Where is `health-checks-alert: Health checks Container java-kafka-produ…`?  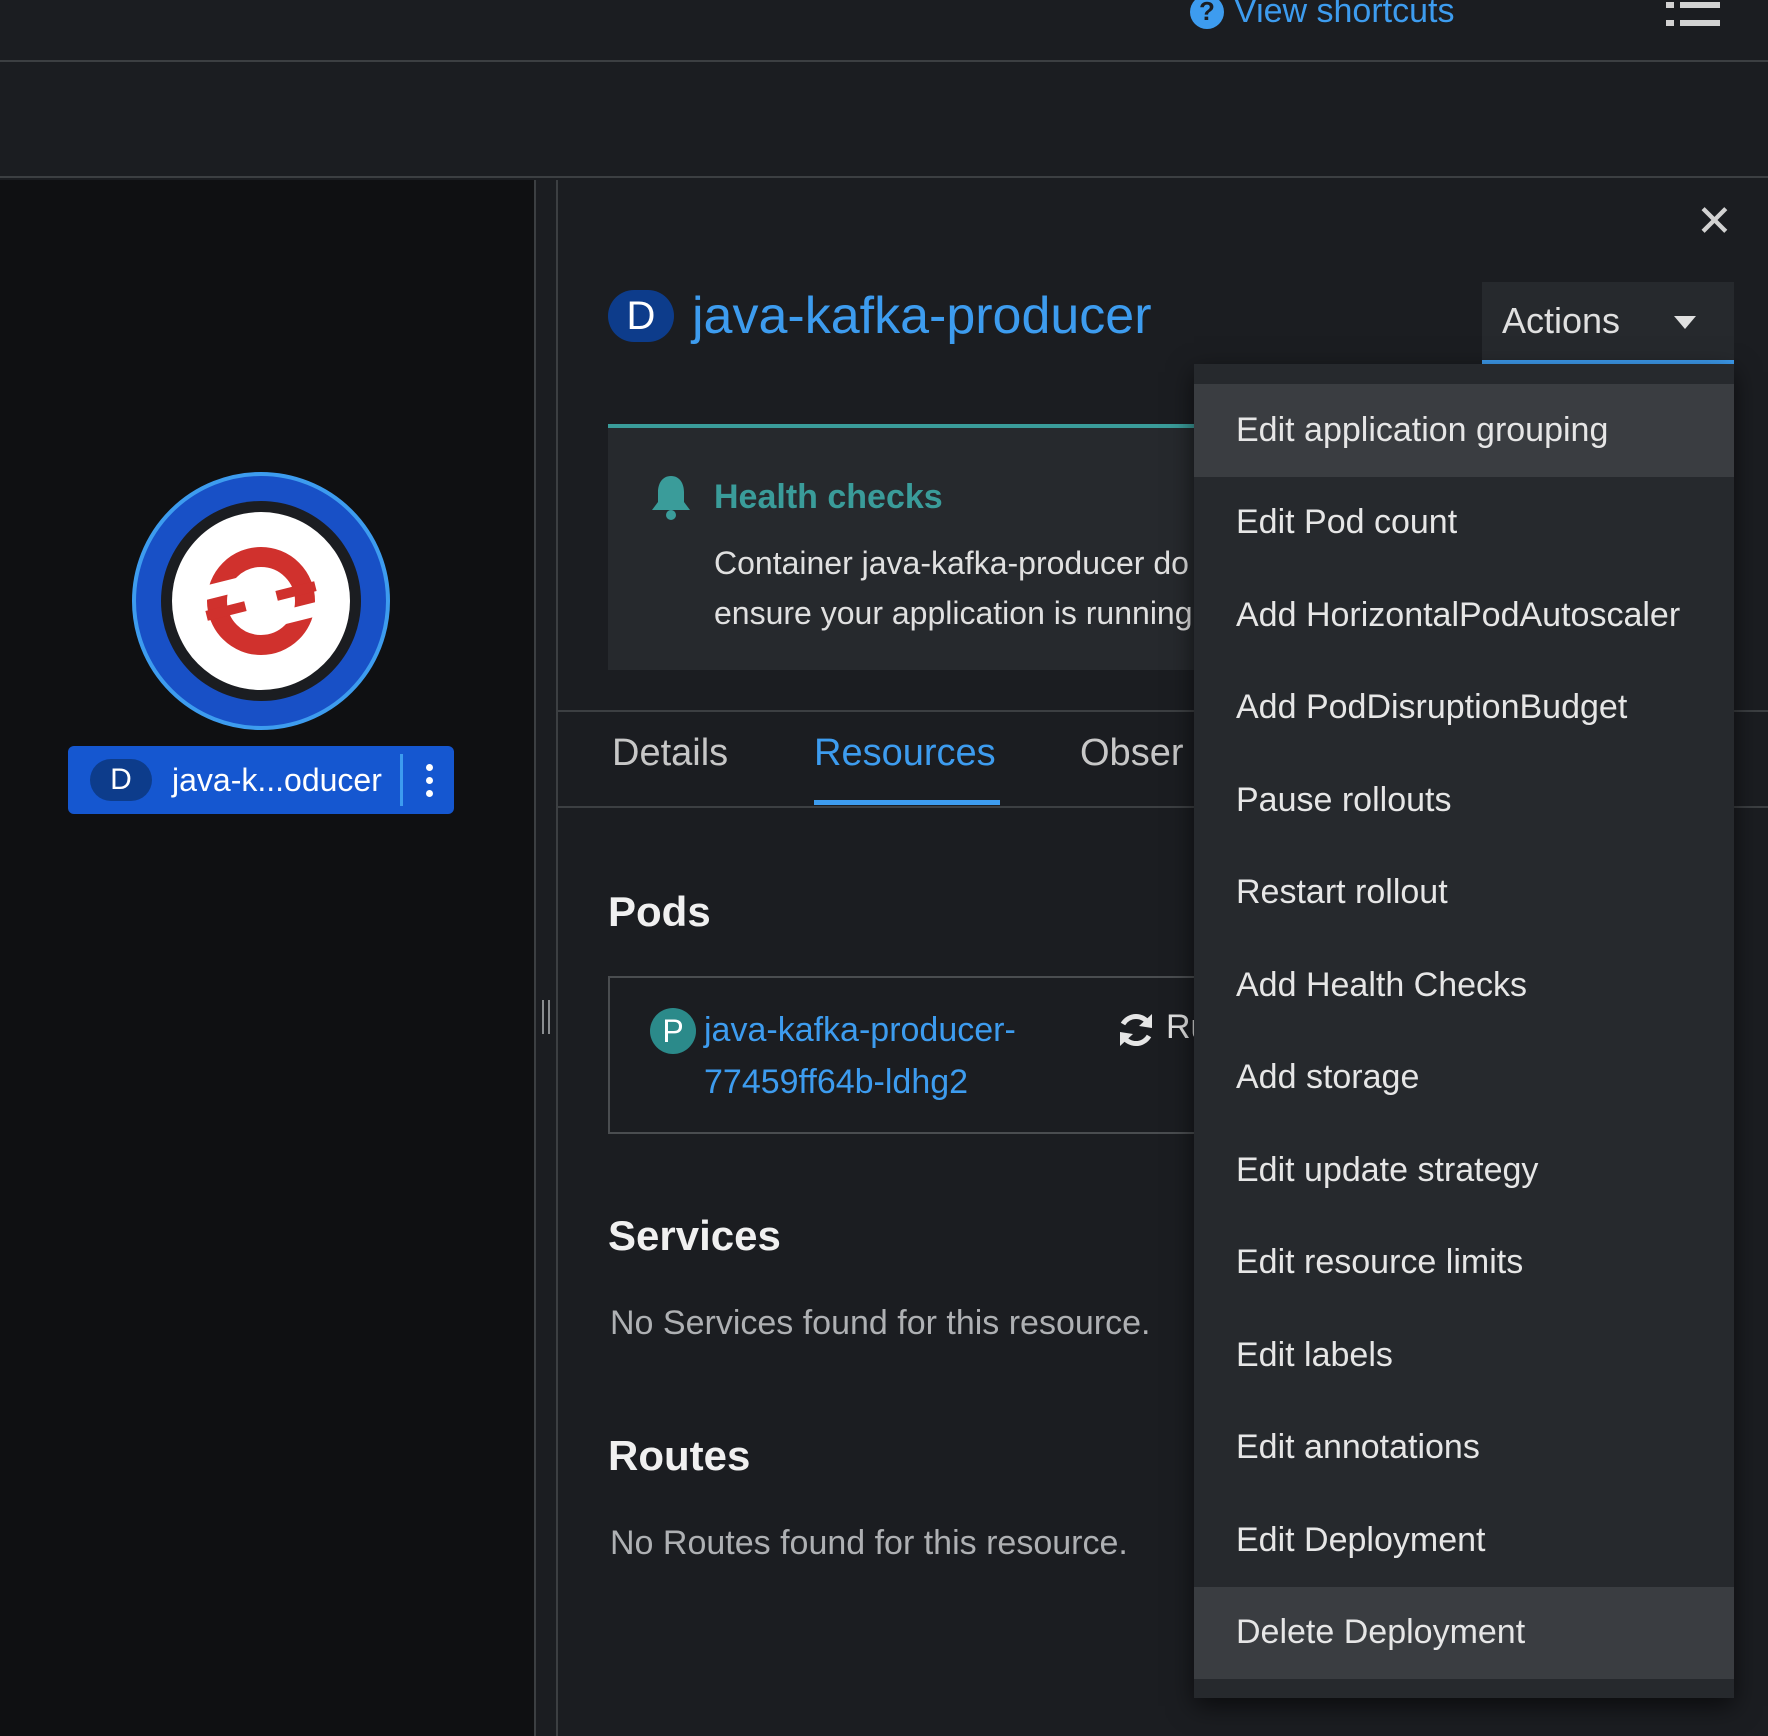 health-checks-alert: Health checks Container java-kafka-produ… is located at coordinates (908, 547).